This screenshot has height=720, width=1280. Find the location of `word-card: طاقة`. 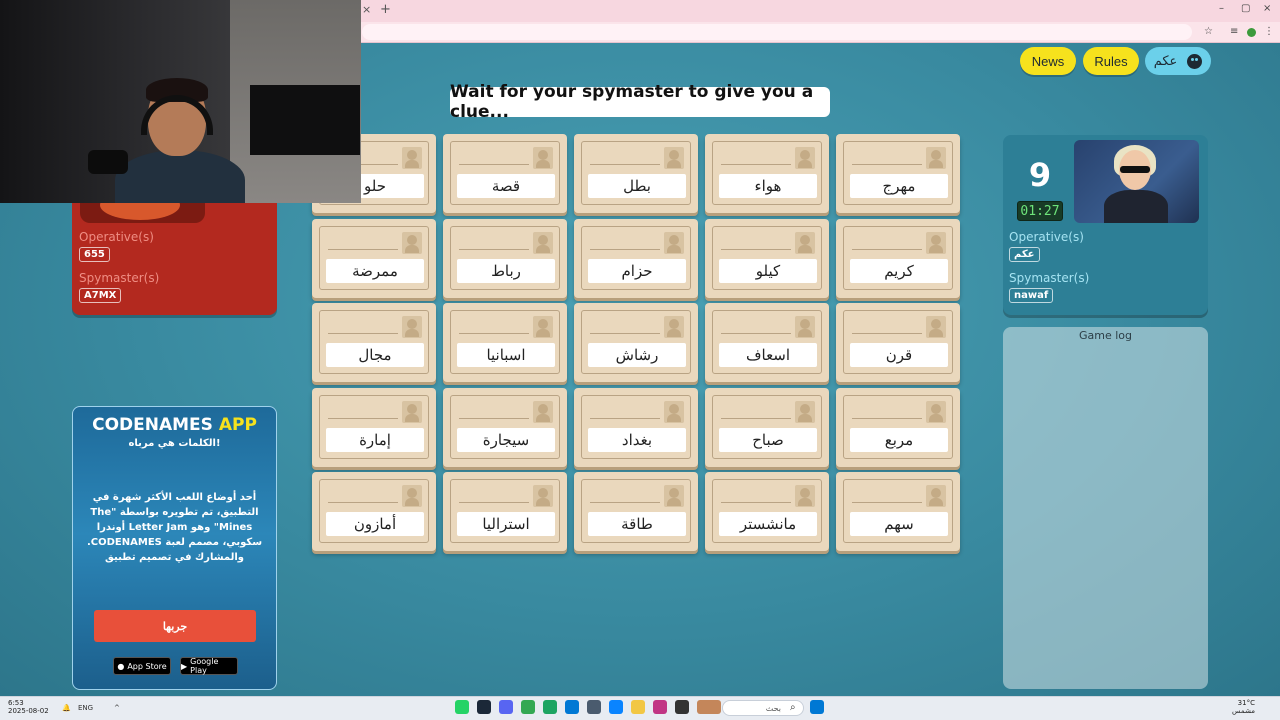

word-card: طاقة is located at coordinates (636, 511).